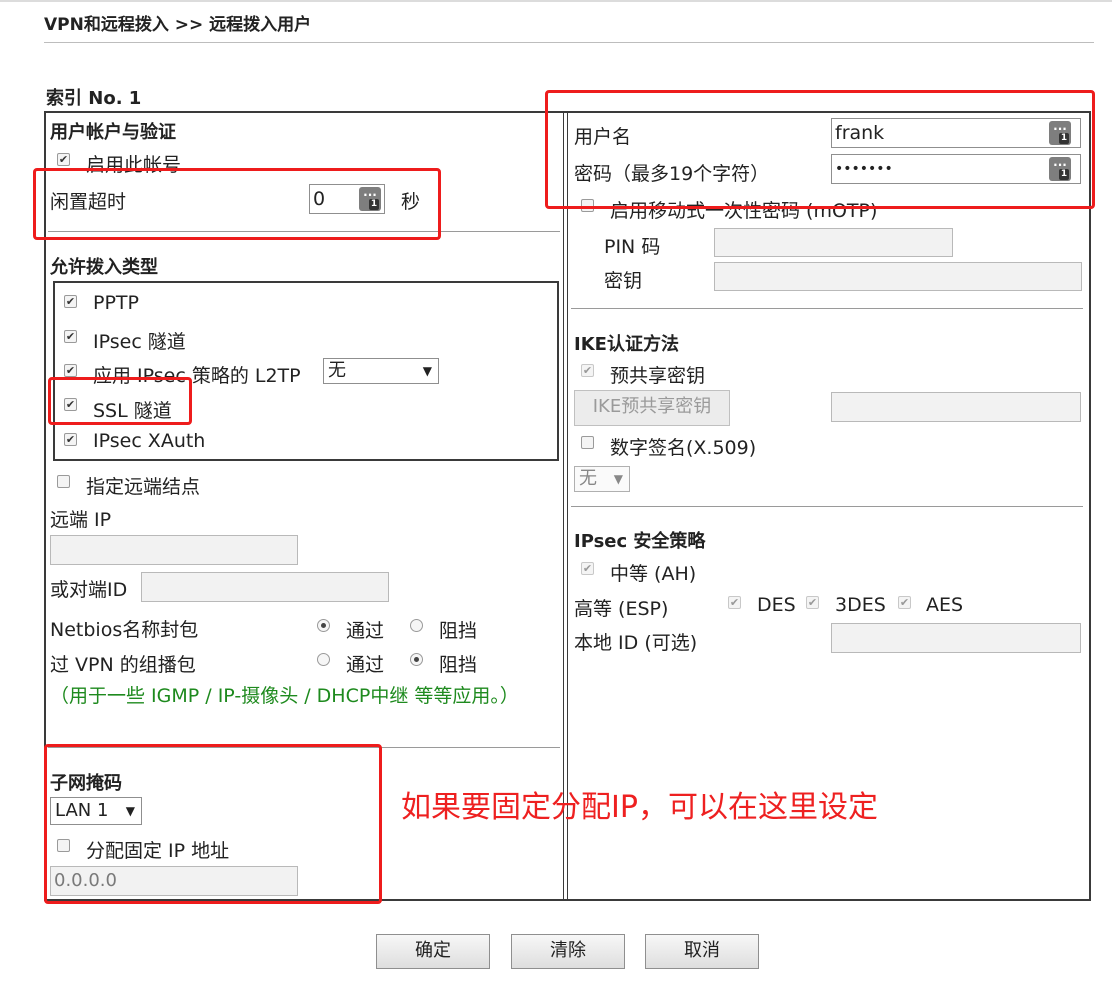  What do you see at coordinates (63, 159) in the screenshot?
I see `enable-account-checkbox` at bounding box center [63, 159].